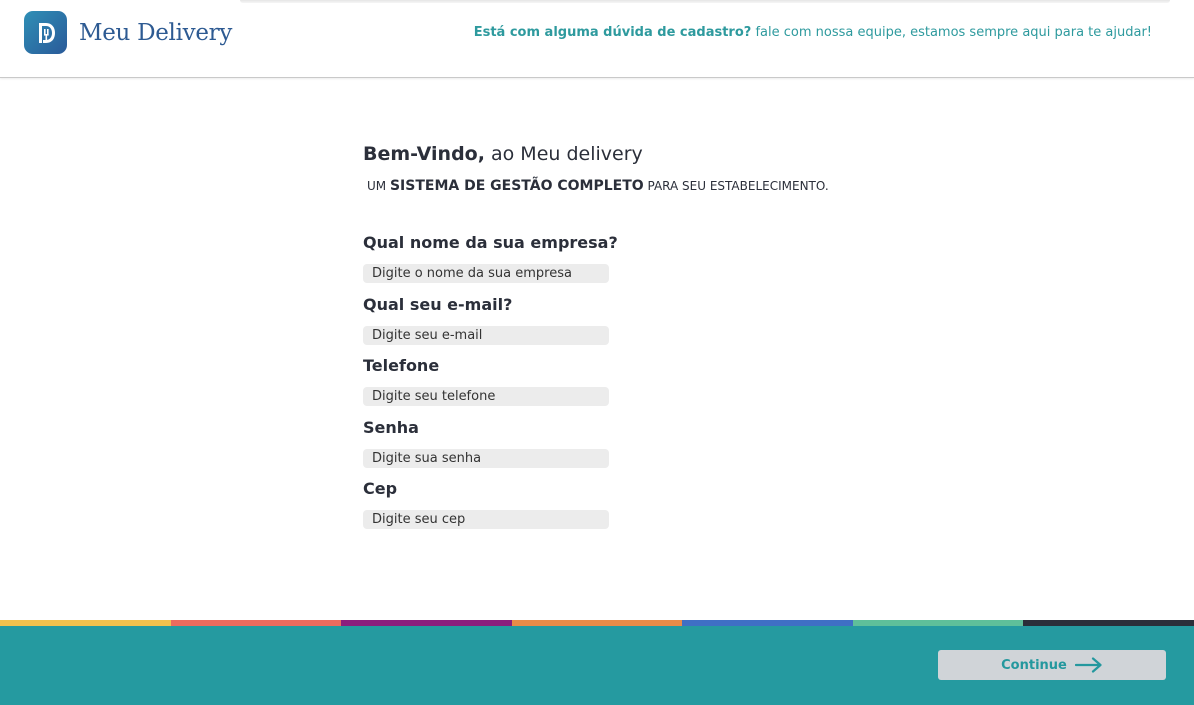 The image size is (1194, 705). What do you see at coordinates (424, 154) in the screenshot?
I see `welcome-bold: Bem-Vindo,` at bounding box center [424, 154].